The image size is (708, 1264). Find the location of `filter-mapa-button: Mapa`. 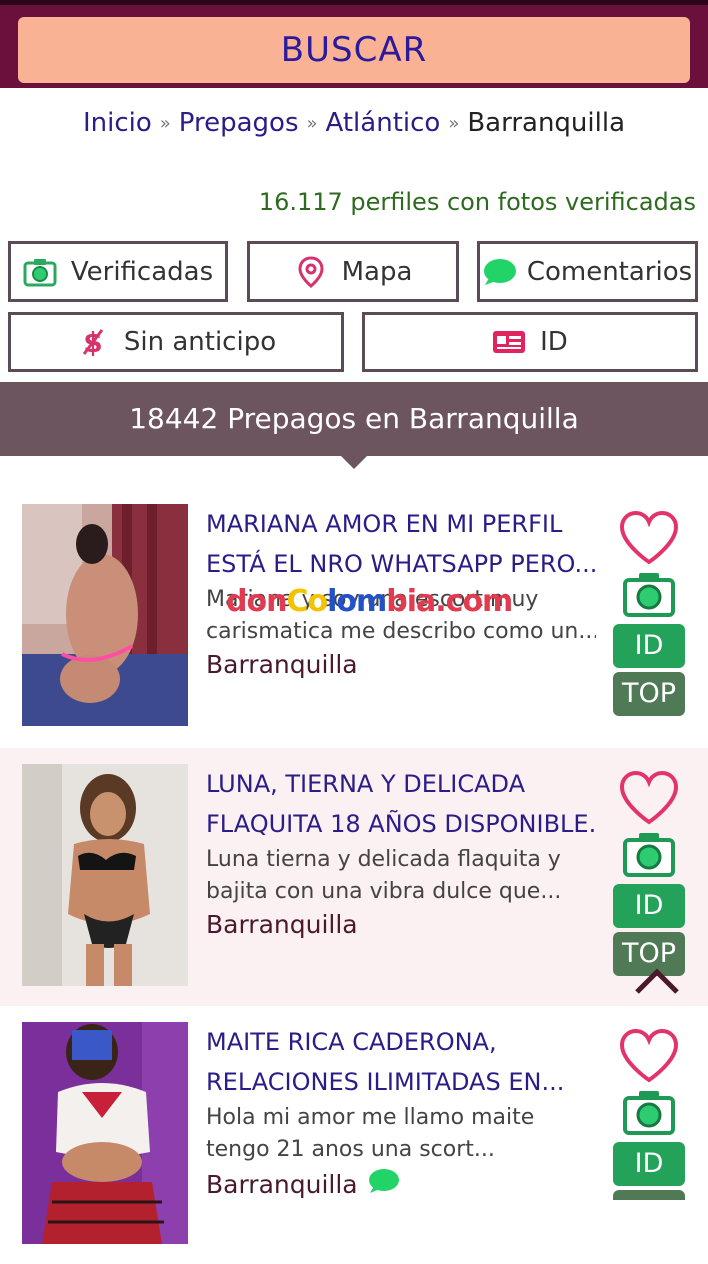

filter-mapa-button: Mapa is located at coordinates (353, 271).